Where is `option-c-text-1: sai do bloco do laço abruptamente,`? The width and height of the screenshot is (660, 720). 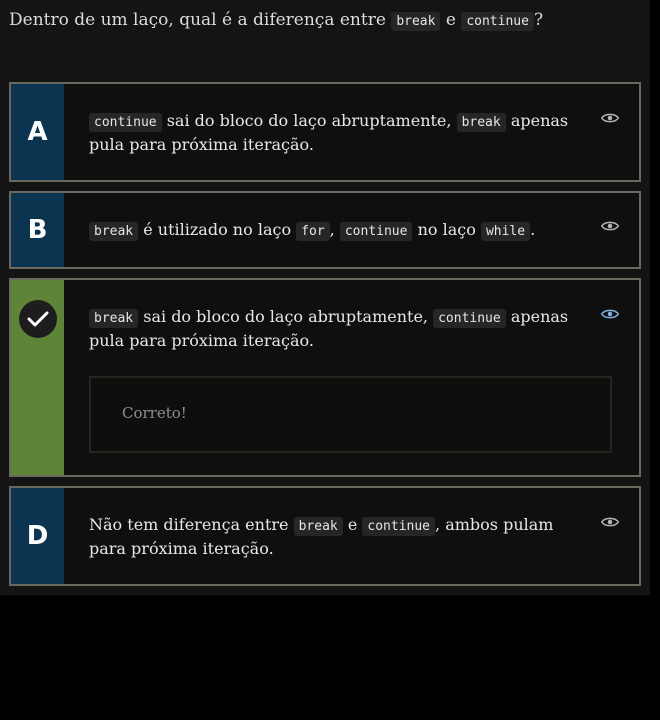
option-c-text-1: sai do bloco do laço abruptamente, is located at coordinates (285, 316).